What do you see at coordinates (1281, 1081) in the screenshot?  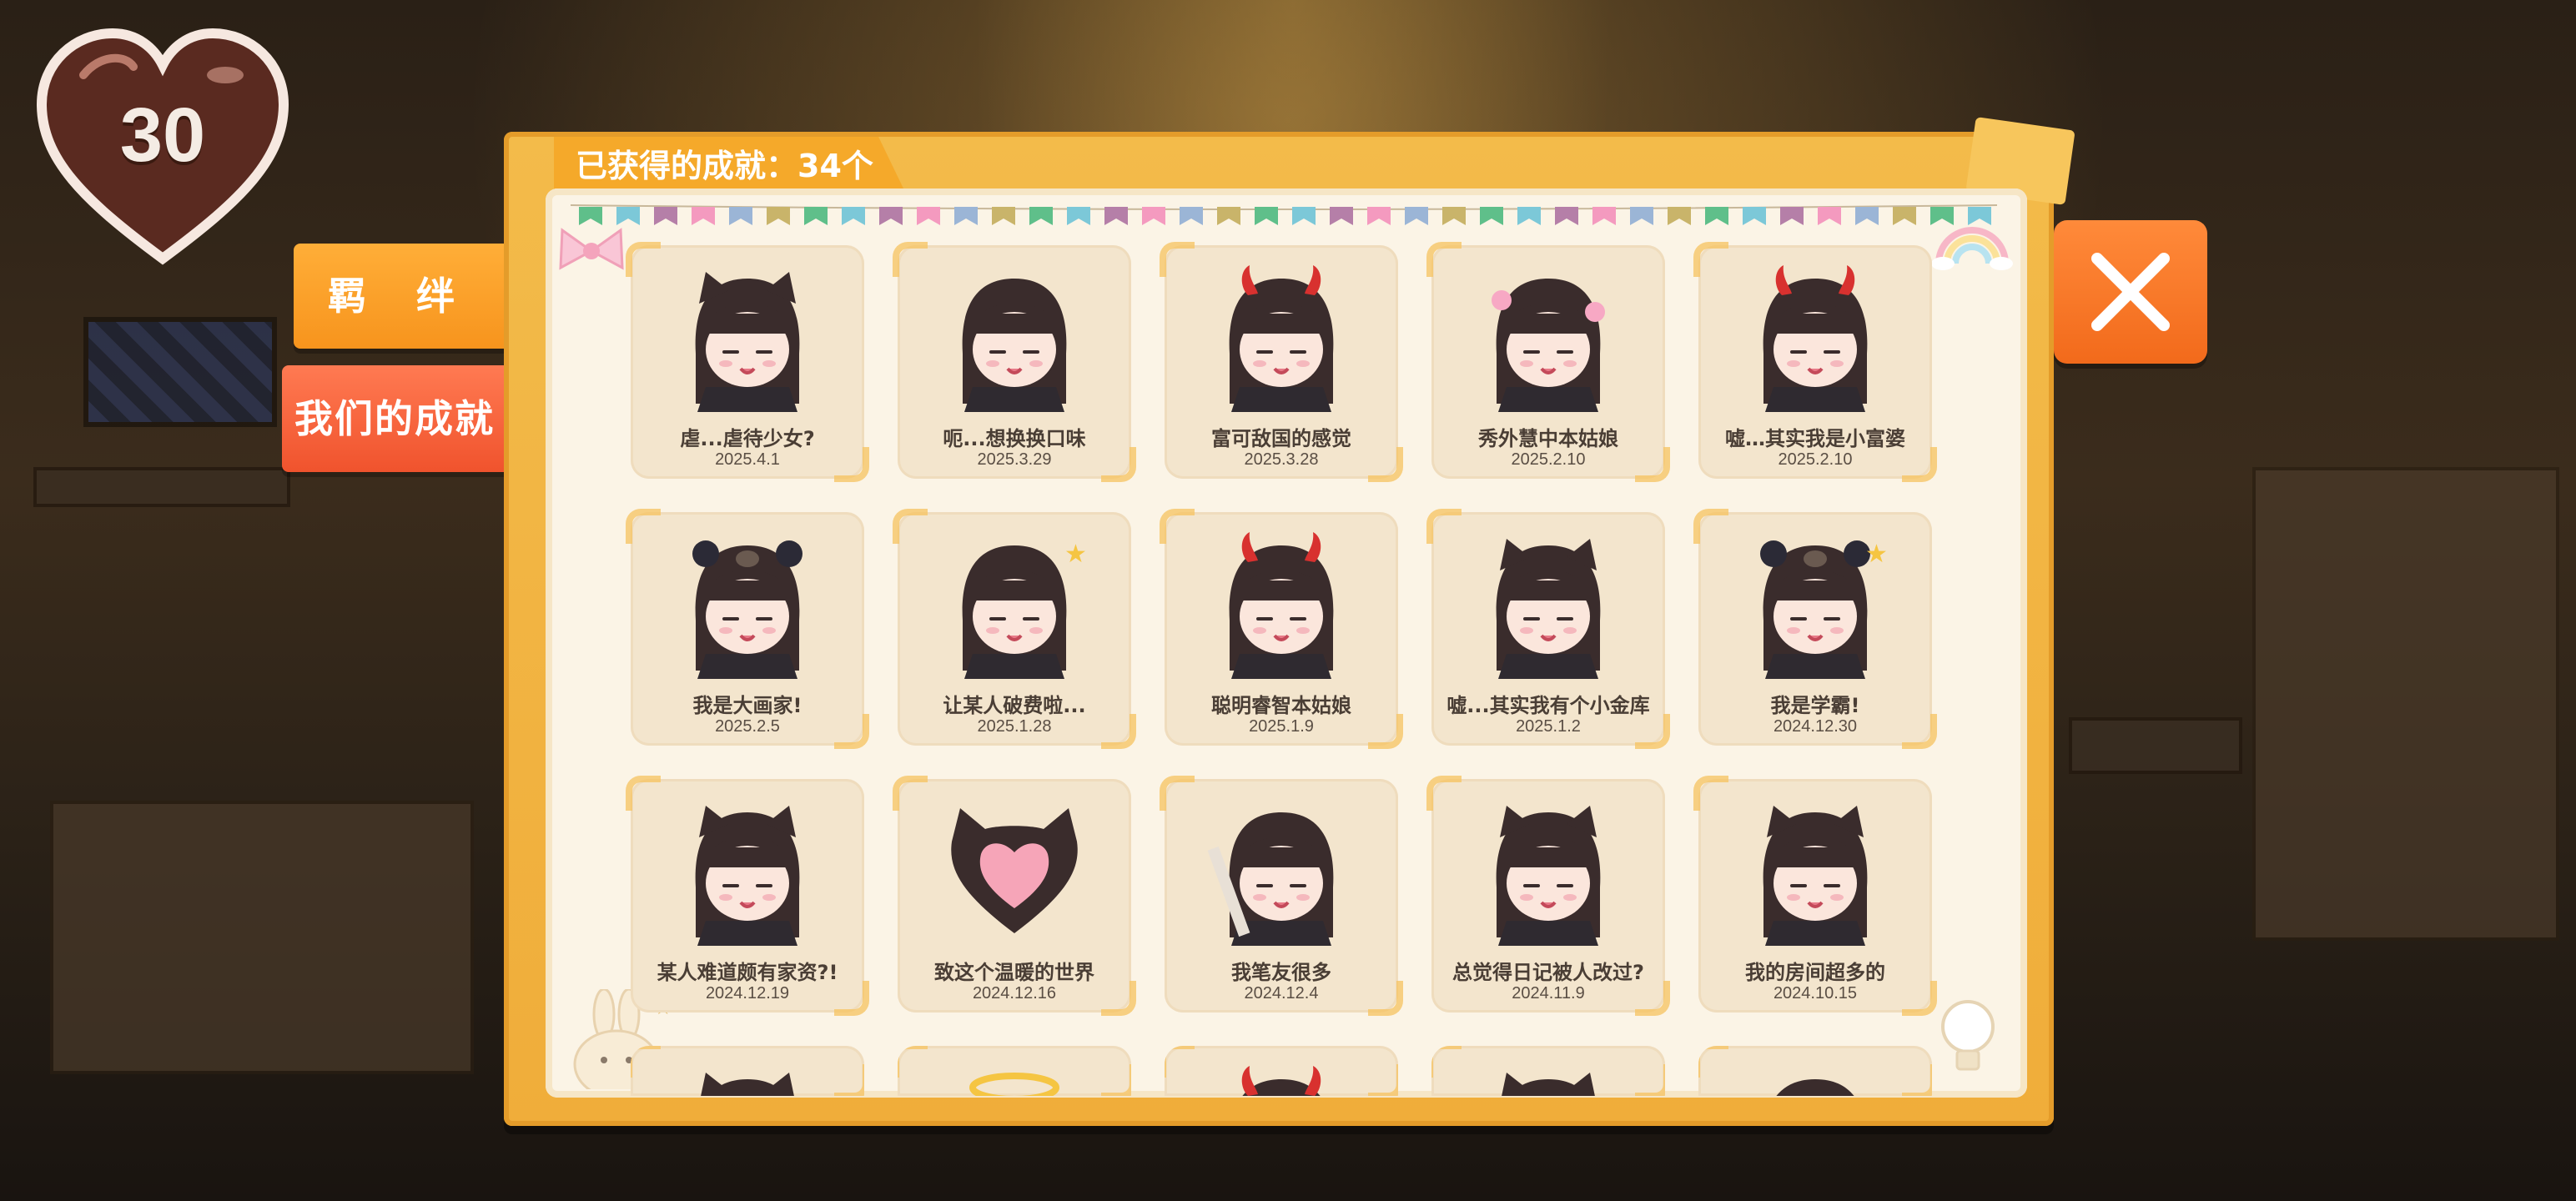 I see `devil-girl-icon` at bounding box center [1281, 1081].